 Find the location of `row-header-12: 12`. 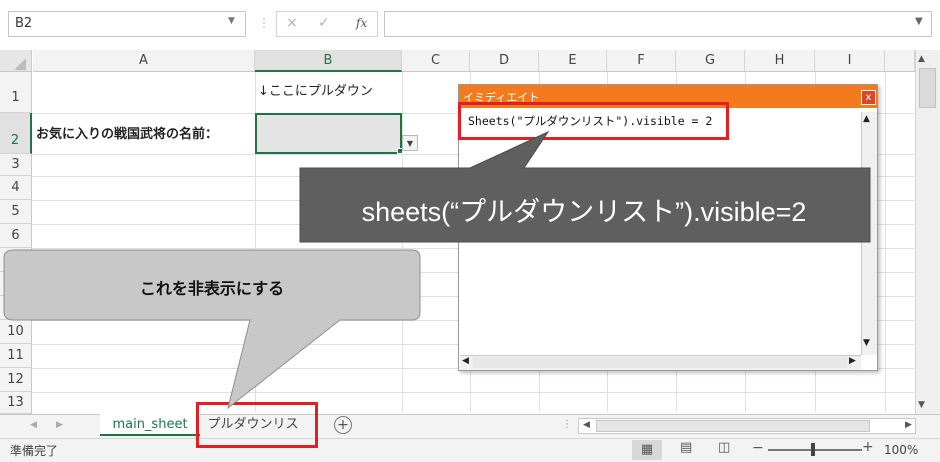

row-header-12: 12 is located at coordinates (16, 380).